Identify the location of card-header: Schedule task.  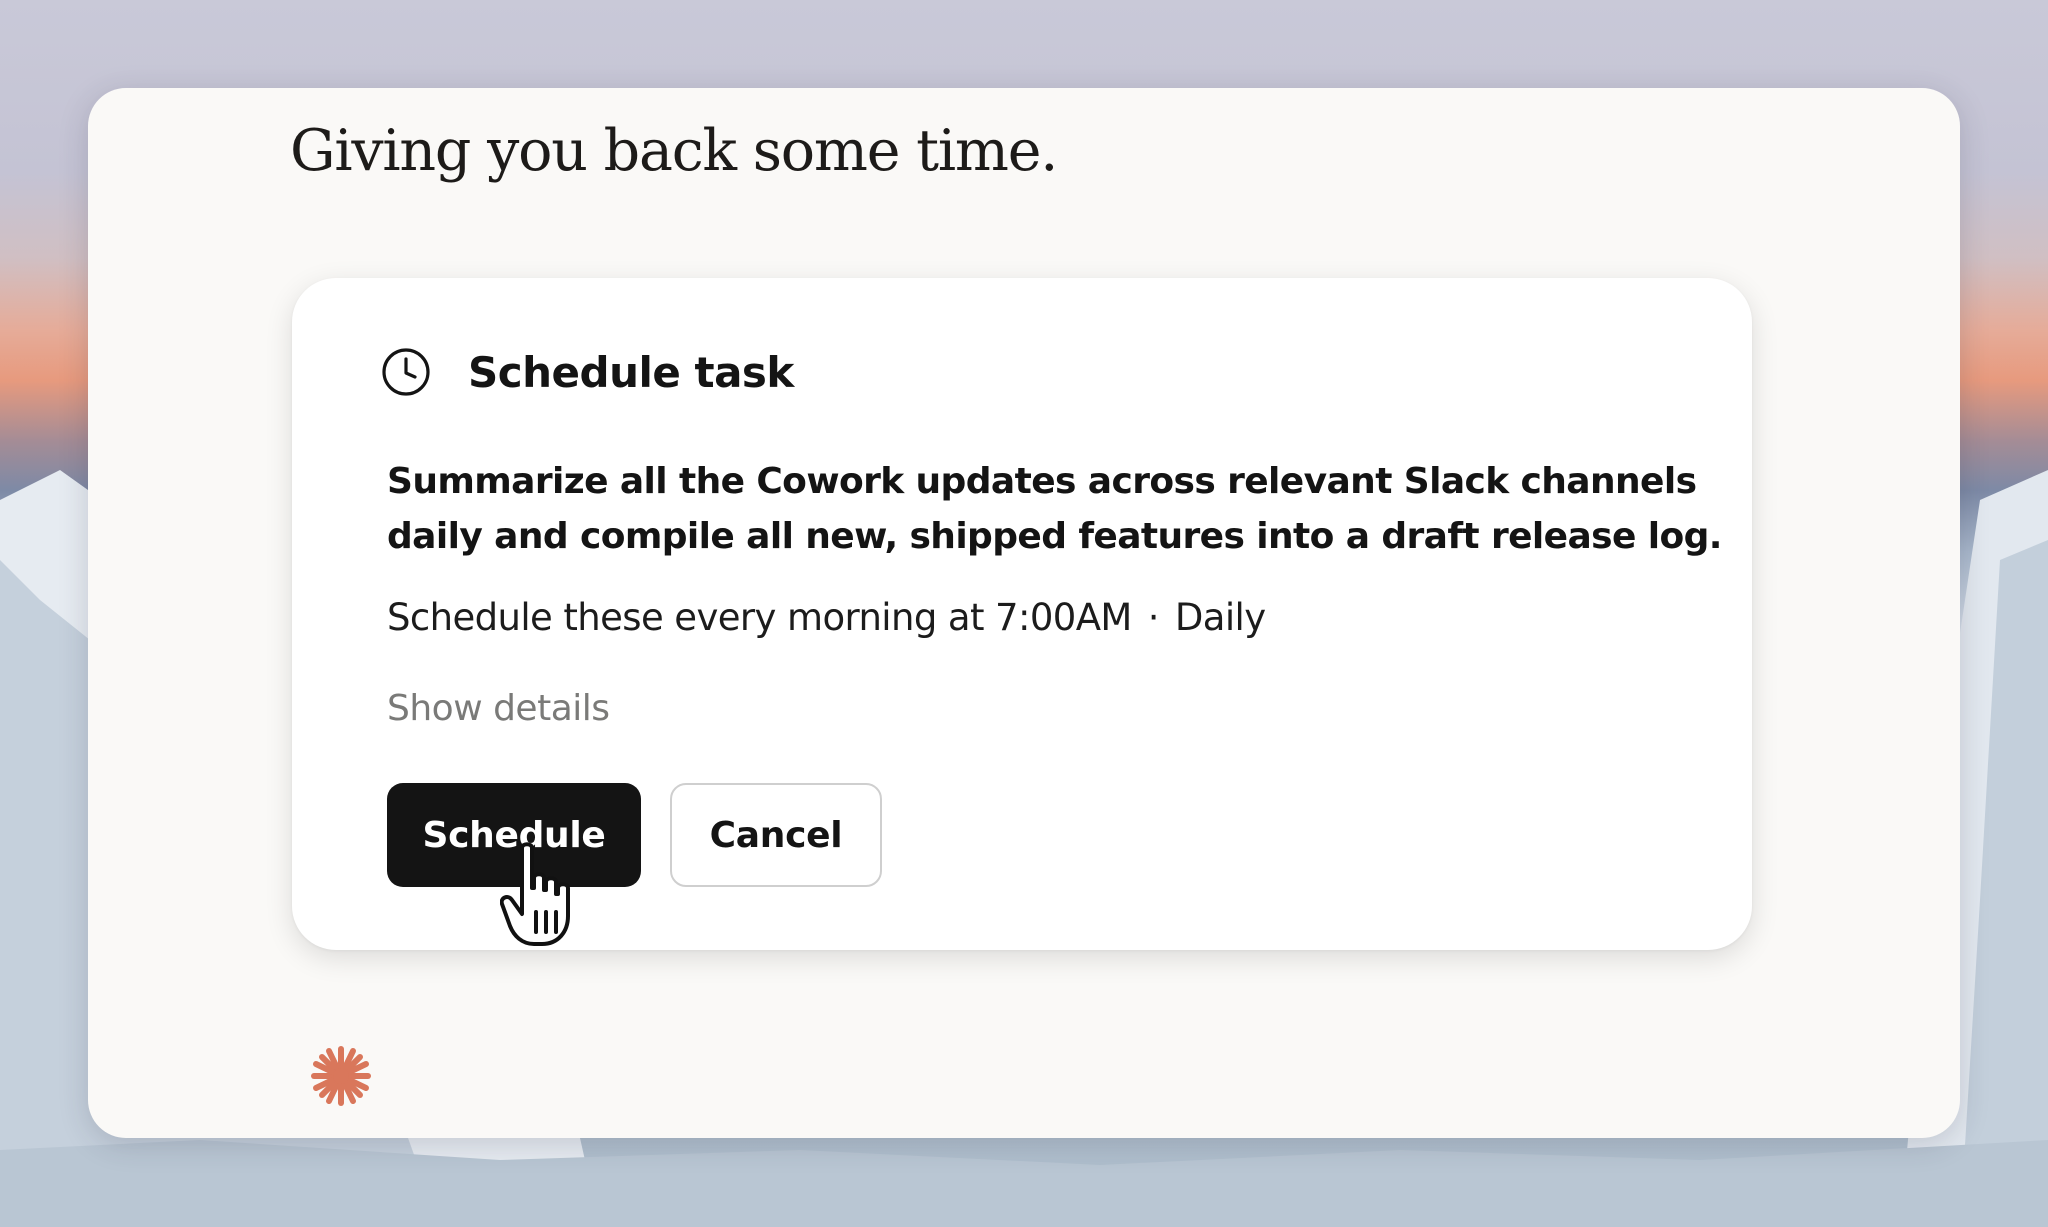
(587, 372).